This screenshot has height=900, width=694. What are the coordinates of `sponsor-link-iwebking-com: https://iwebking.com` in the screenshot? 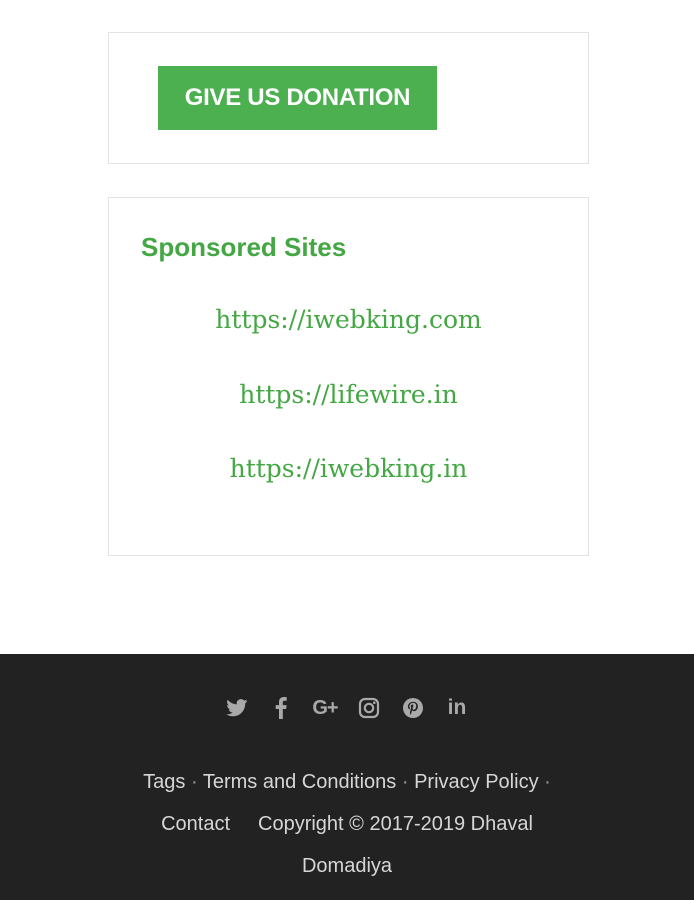 It's located at (348, 319).